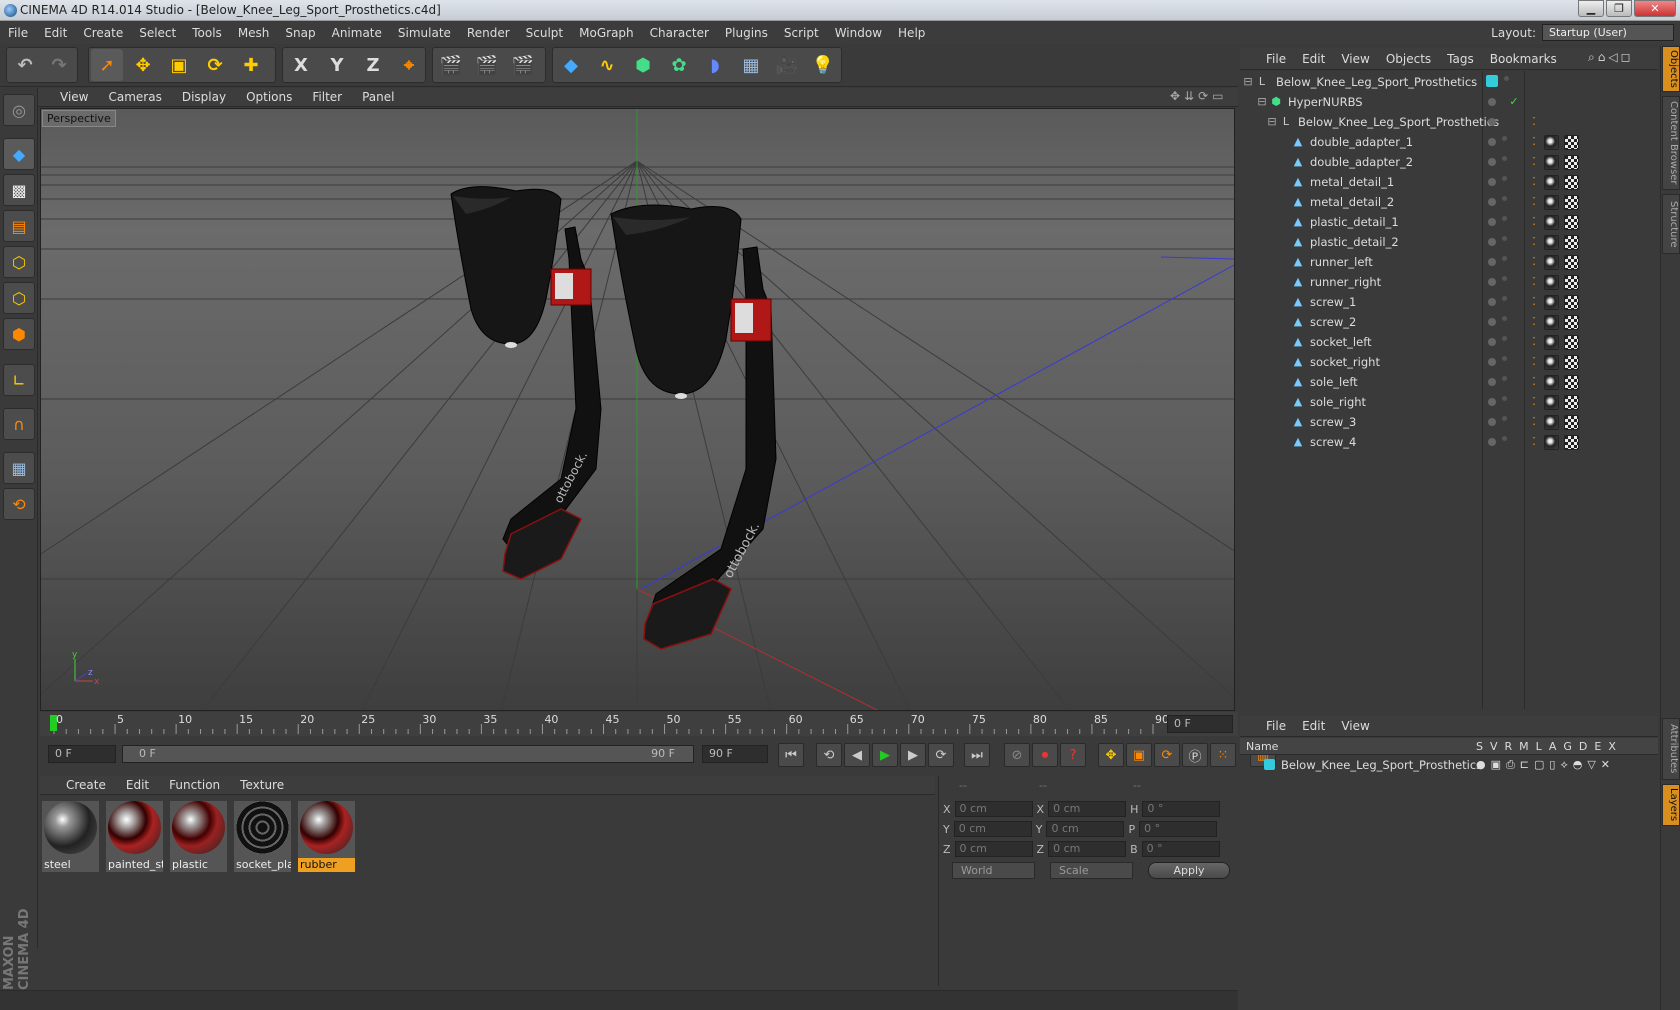 This screenshot has width=1680, height=1010. What do you see at coordinates (1671, 805) in the screenshot?
I see `tab-layers: Layers` at bounding box center [1671, 805].